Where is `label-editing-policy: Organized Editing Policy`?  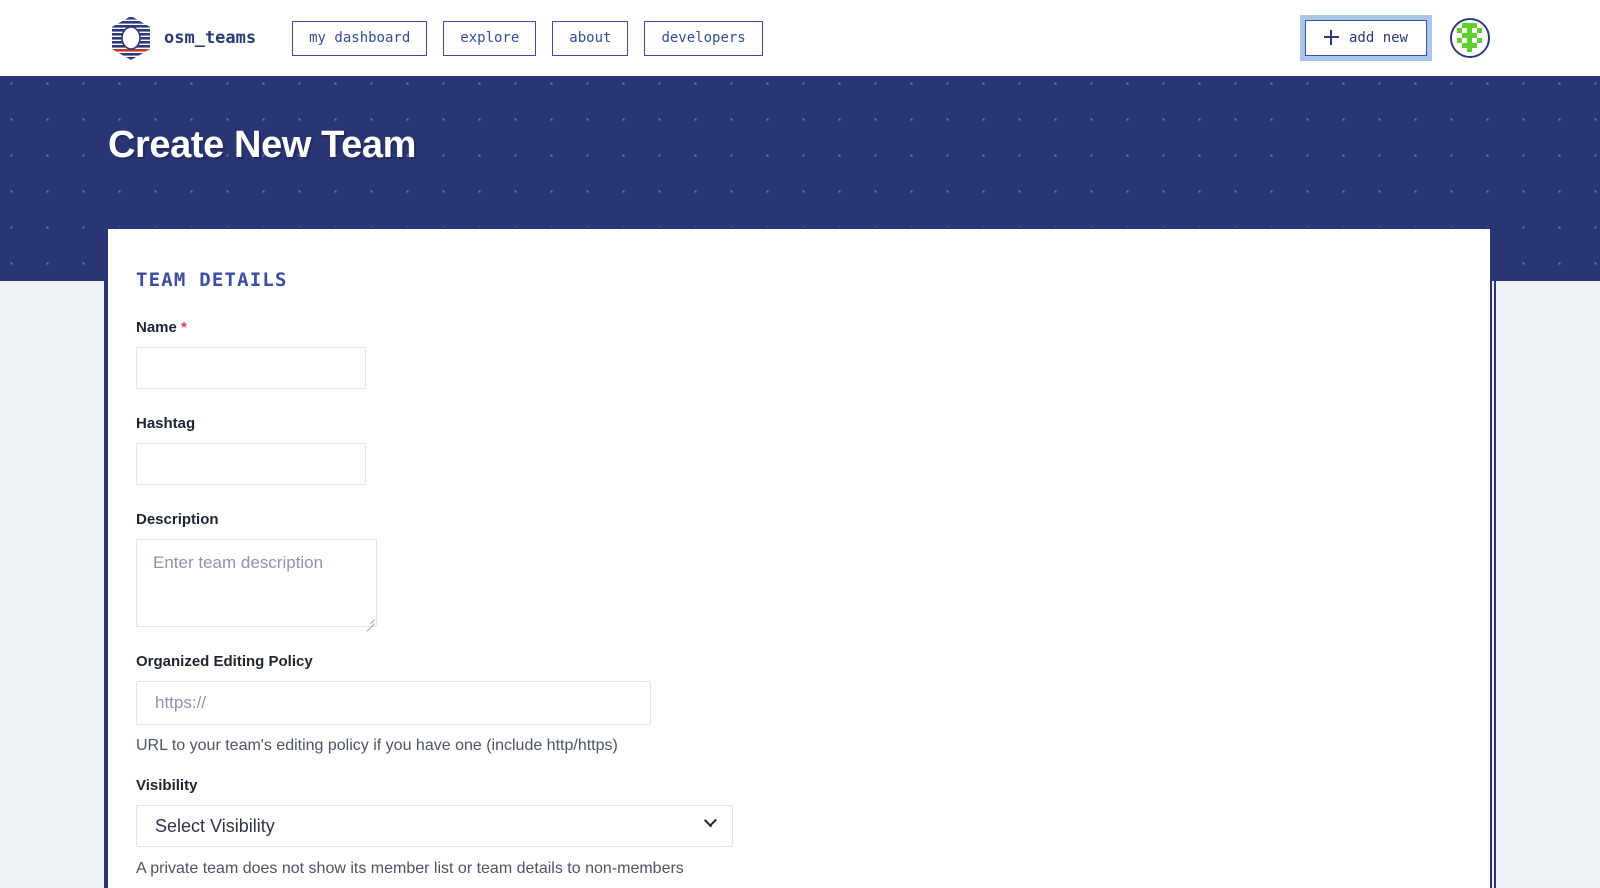
label-editing-policy: Organized Editing Policy is located at coordinates (224, 661).